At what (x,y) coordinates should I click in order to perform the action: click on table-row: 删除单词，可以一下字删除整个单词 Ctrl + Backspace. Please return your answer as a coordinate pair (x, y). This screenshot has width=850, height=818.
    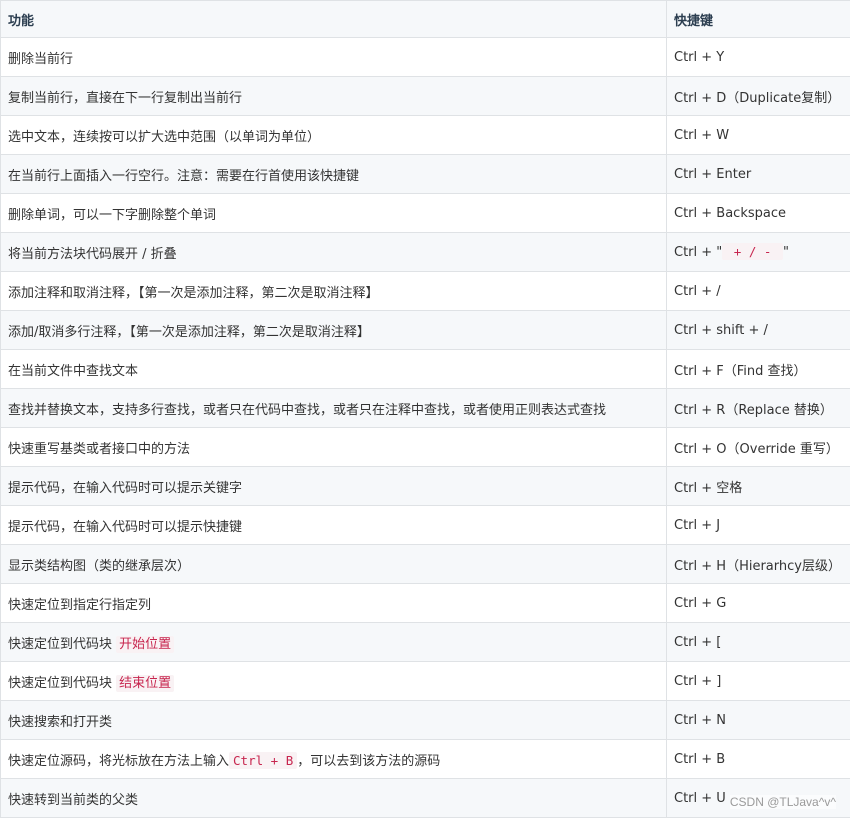
    Looking at the image, I should click on (425, 213).